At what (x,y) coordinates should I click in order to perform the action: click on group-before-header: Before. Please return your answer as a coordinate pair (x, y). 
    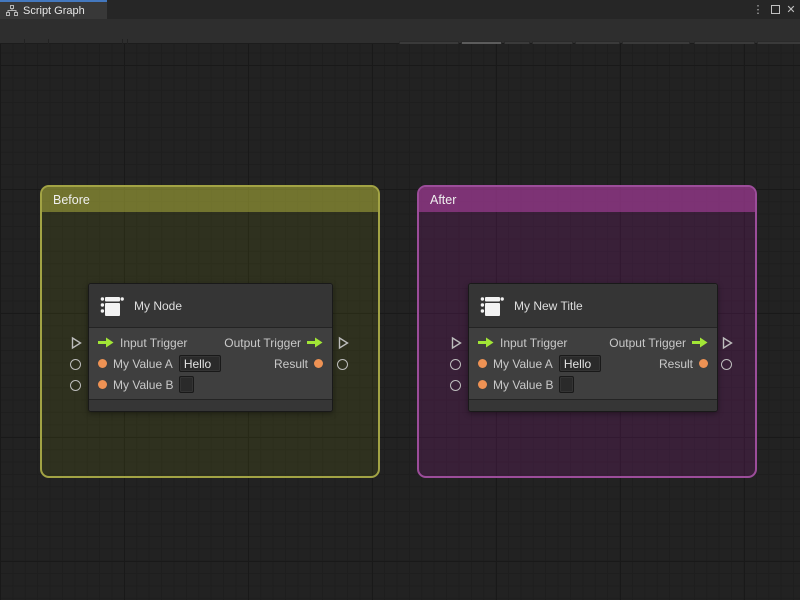
    Looking at the image, I should click on (210, 199).